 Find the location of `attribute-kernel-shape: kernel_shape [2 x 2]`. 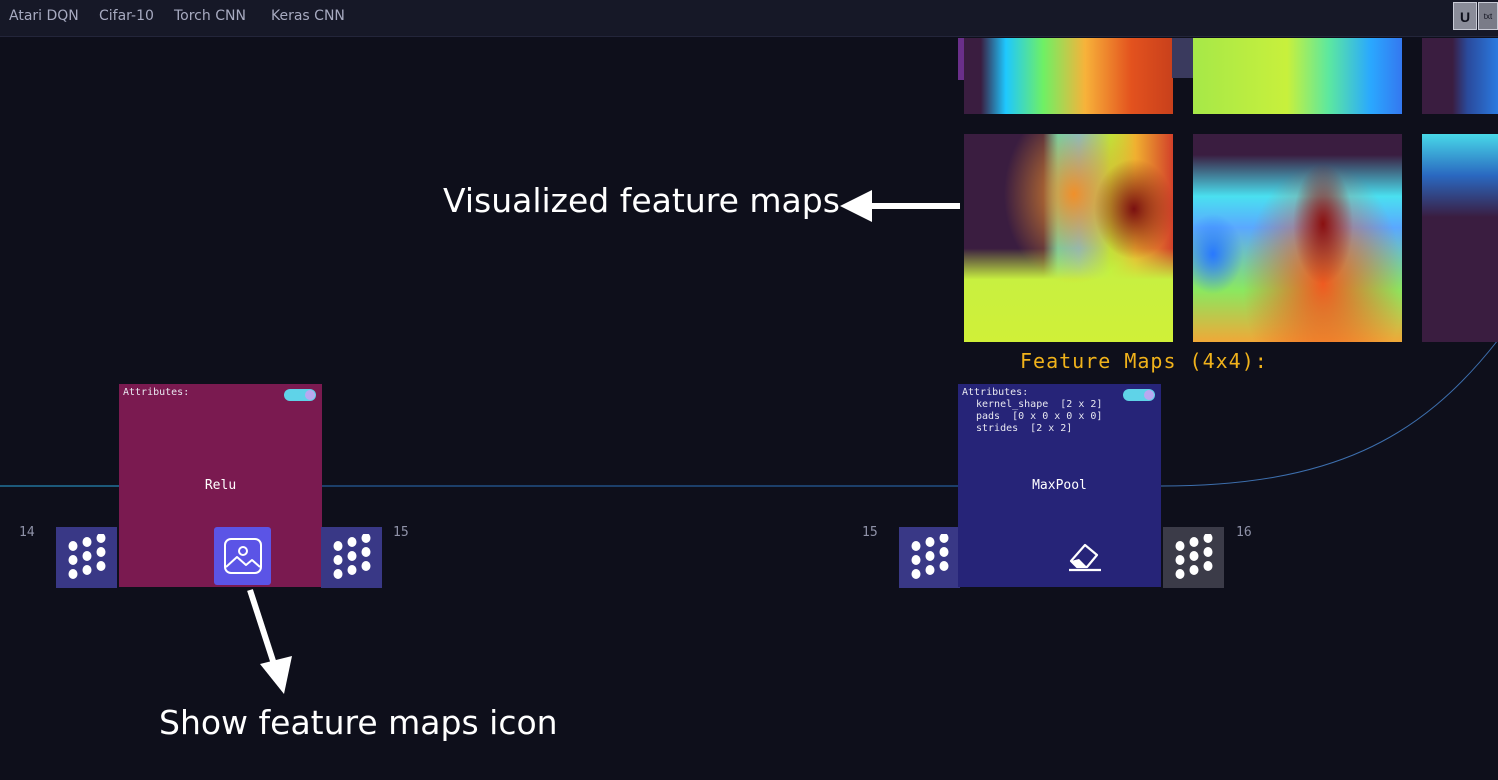

attribute-kernel-shape: kernel_shape [2 x 2] is located at coordinates (1039, 404).